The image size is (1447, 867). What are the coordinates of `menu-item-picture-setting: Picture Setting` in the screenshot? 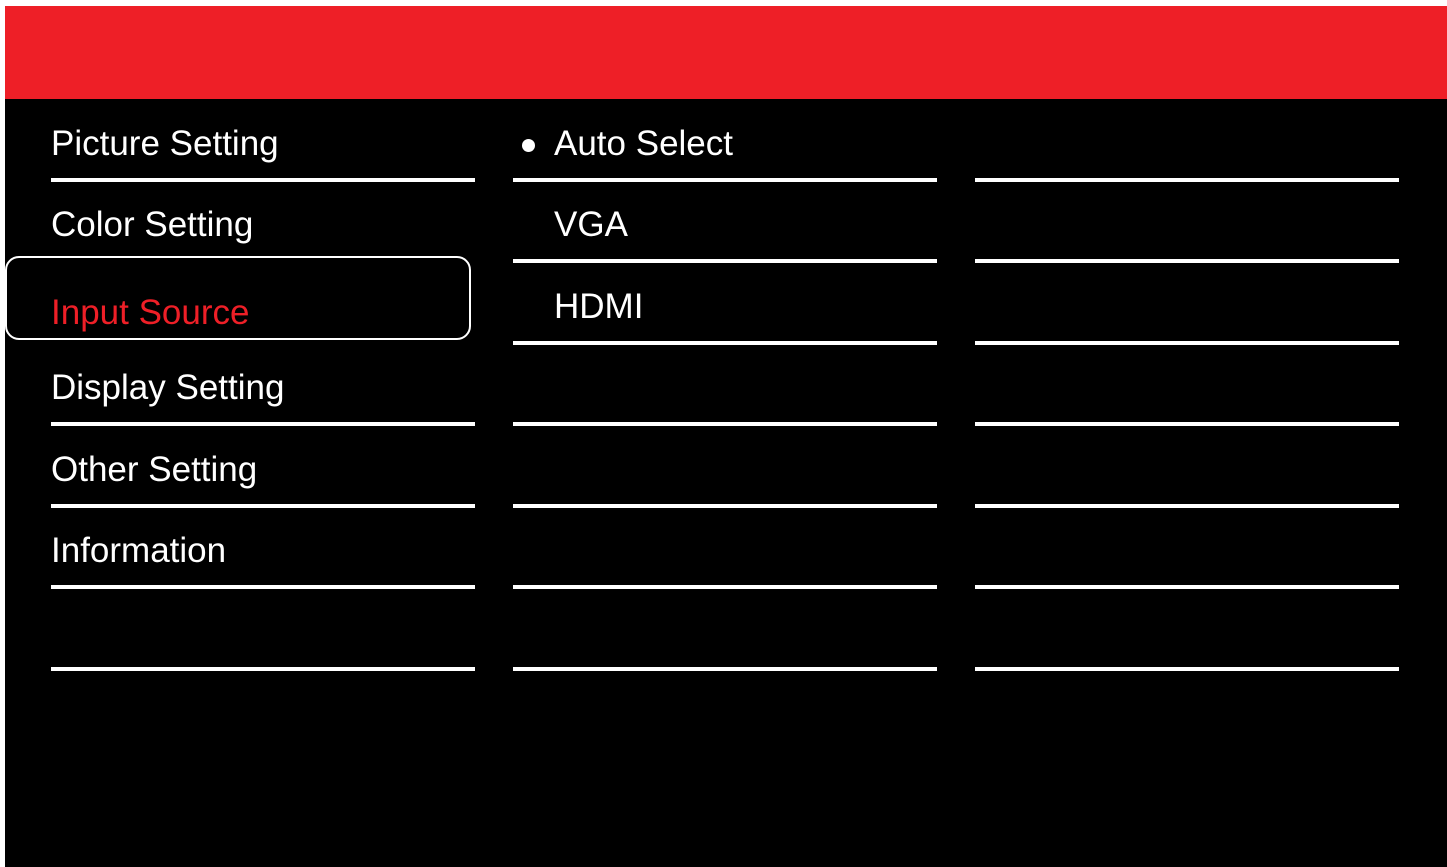 It's located at (263, 141).